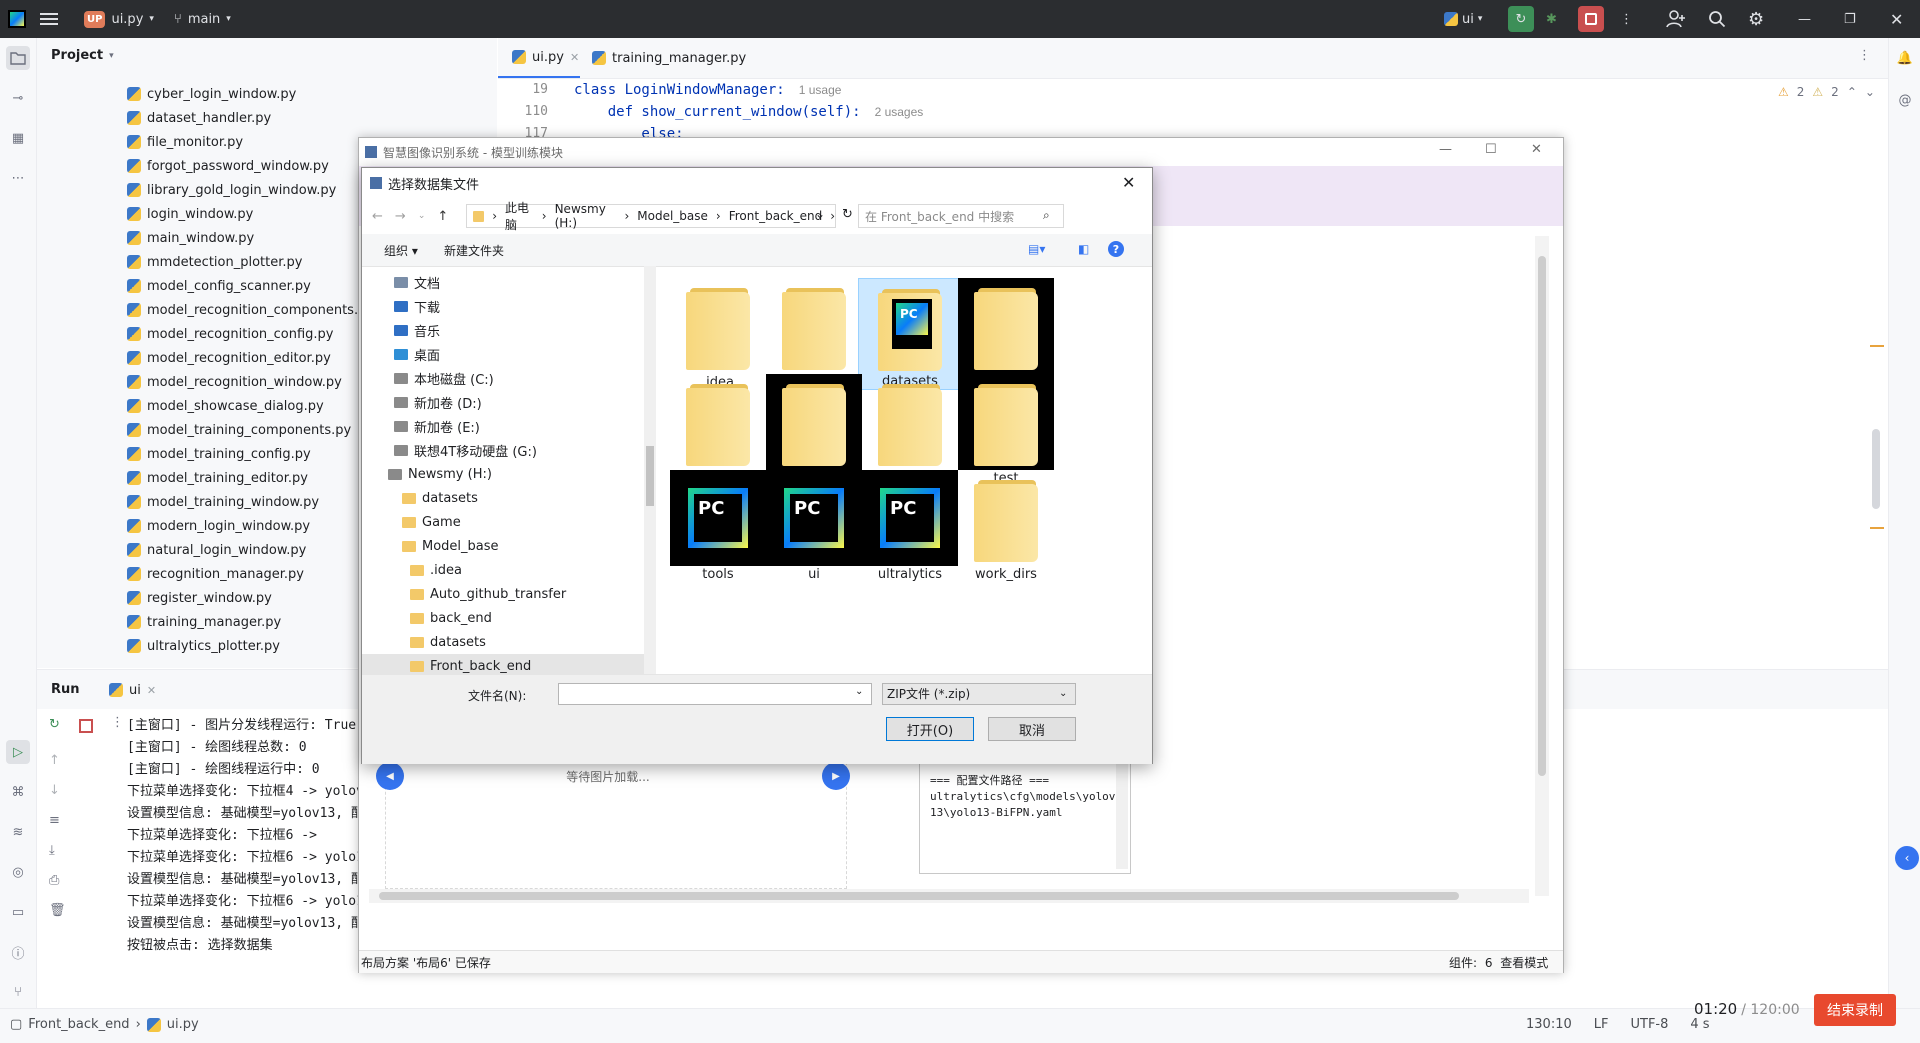  Describe the element at coordinates (465, 450) in the screenshot. I see `tree-item: 联想4T移动硬盘 (G:)` at that location.